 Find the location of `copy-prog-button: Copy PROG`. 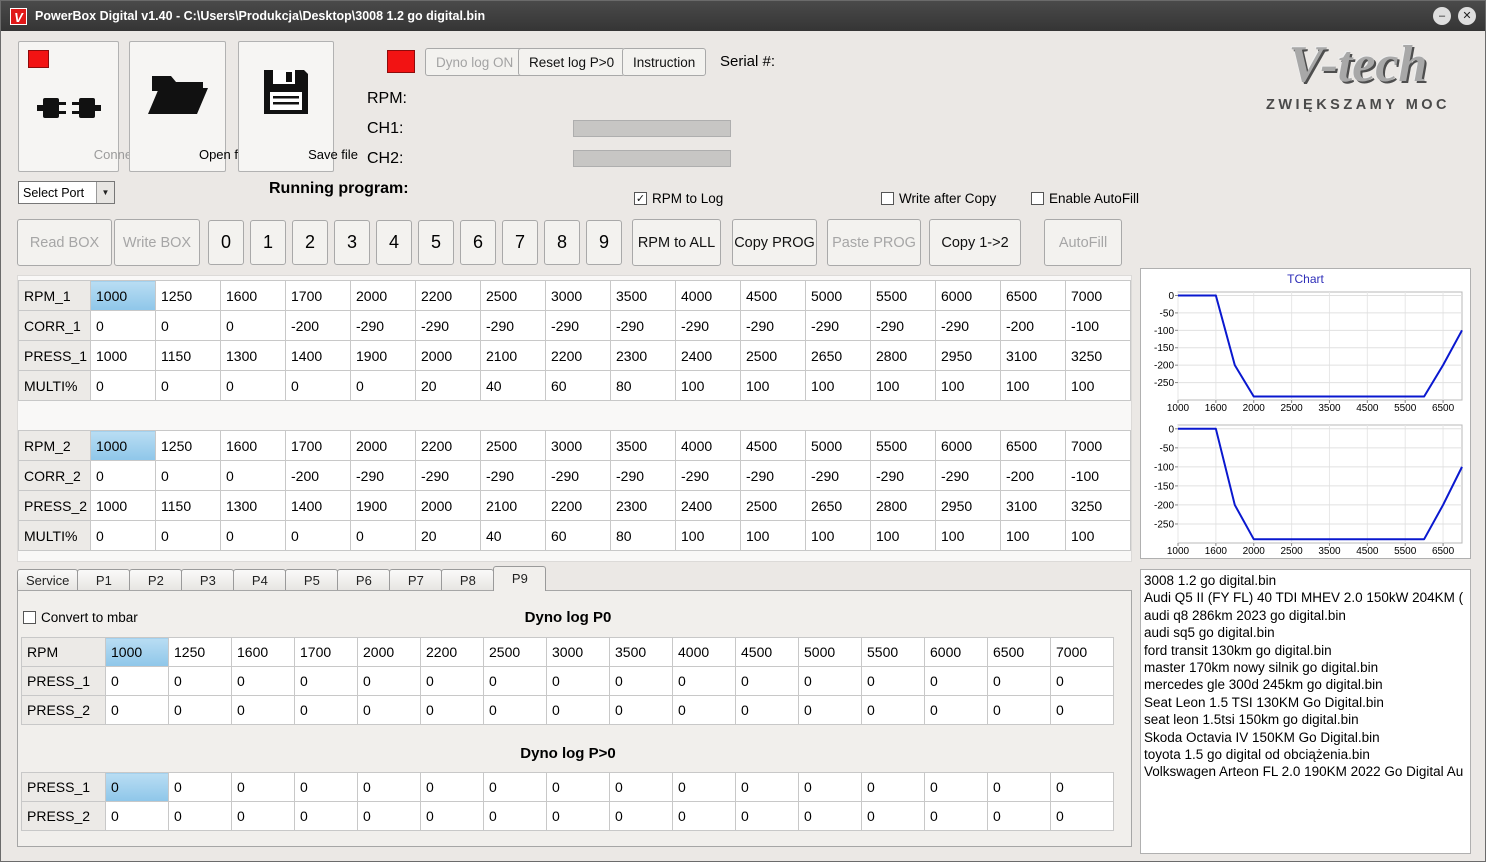

copy-prog-button: Copy PROG is located at coordinates (774, 242).